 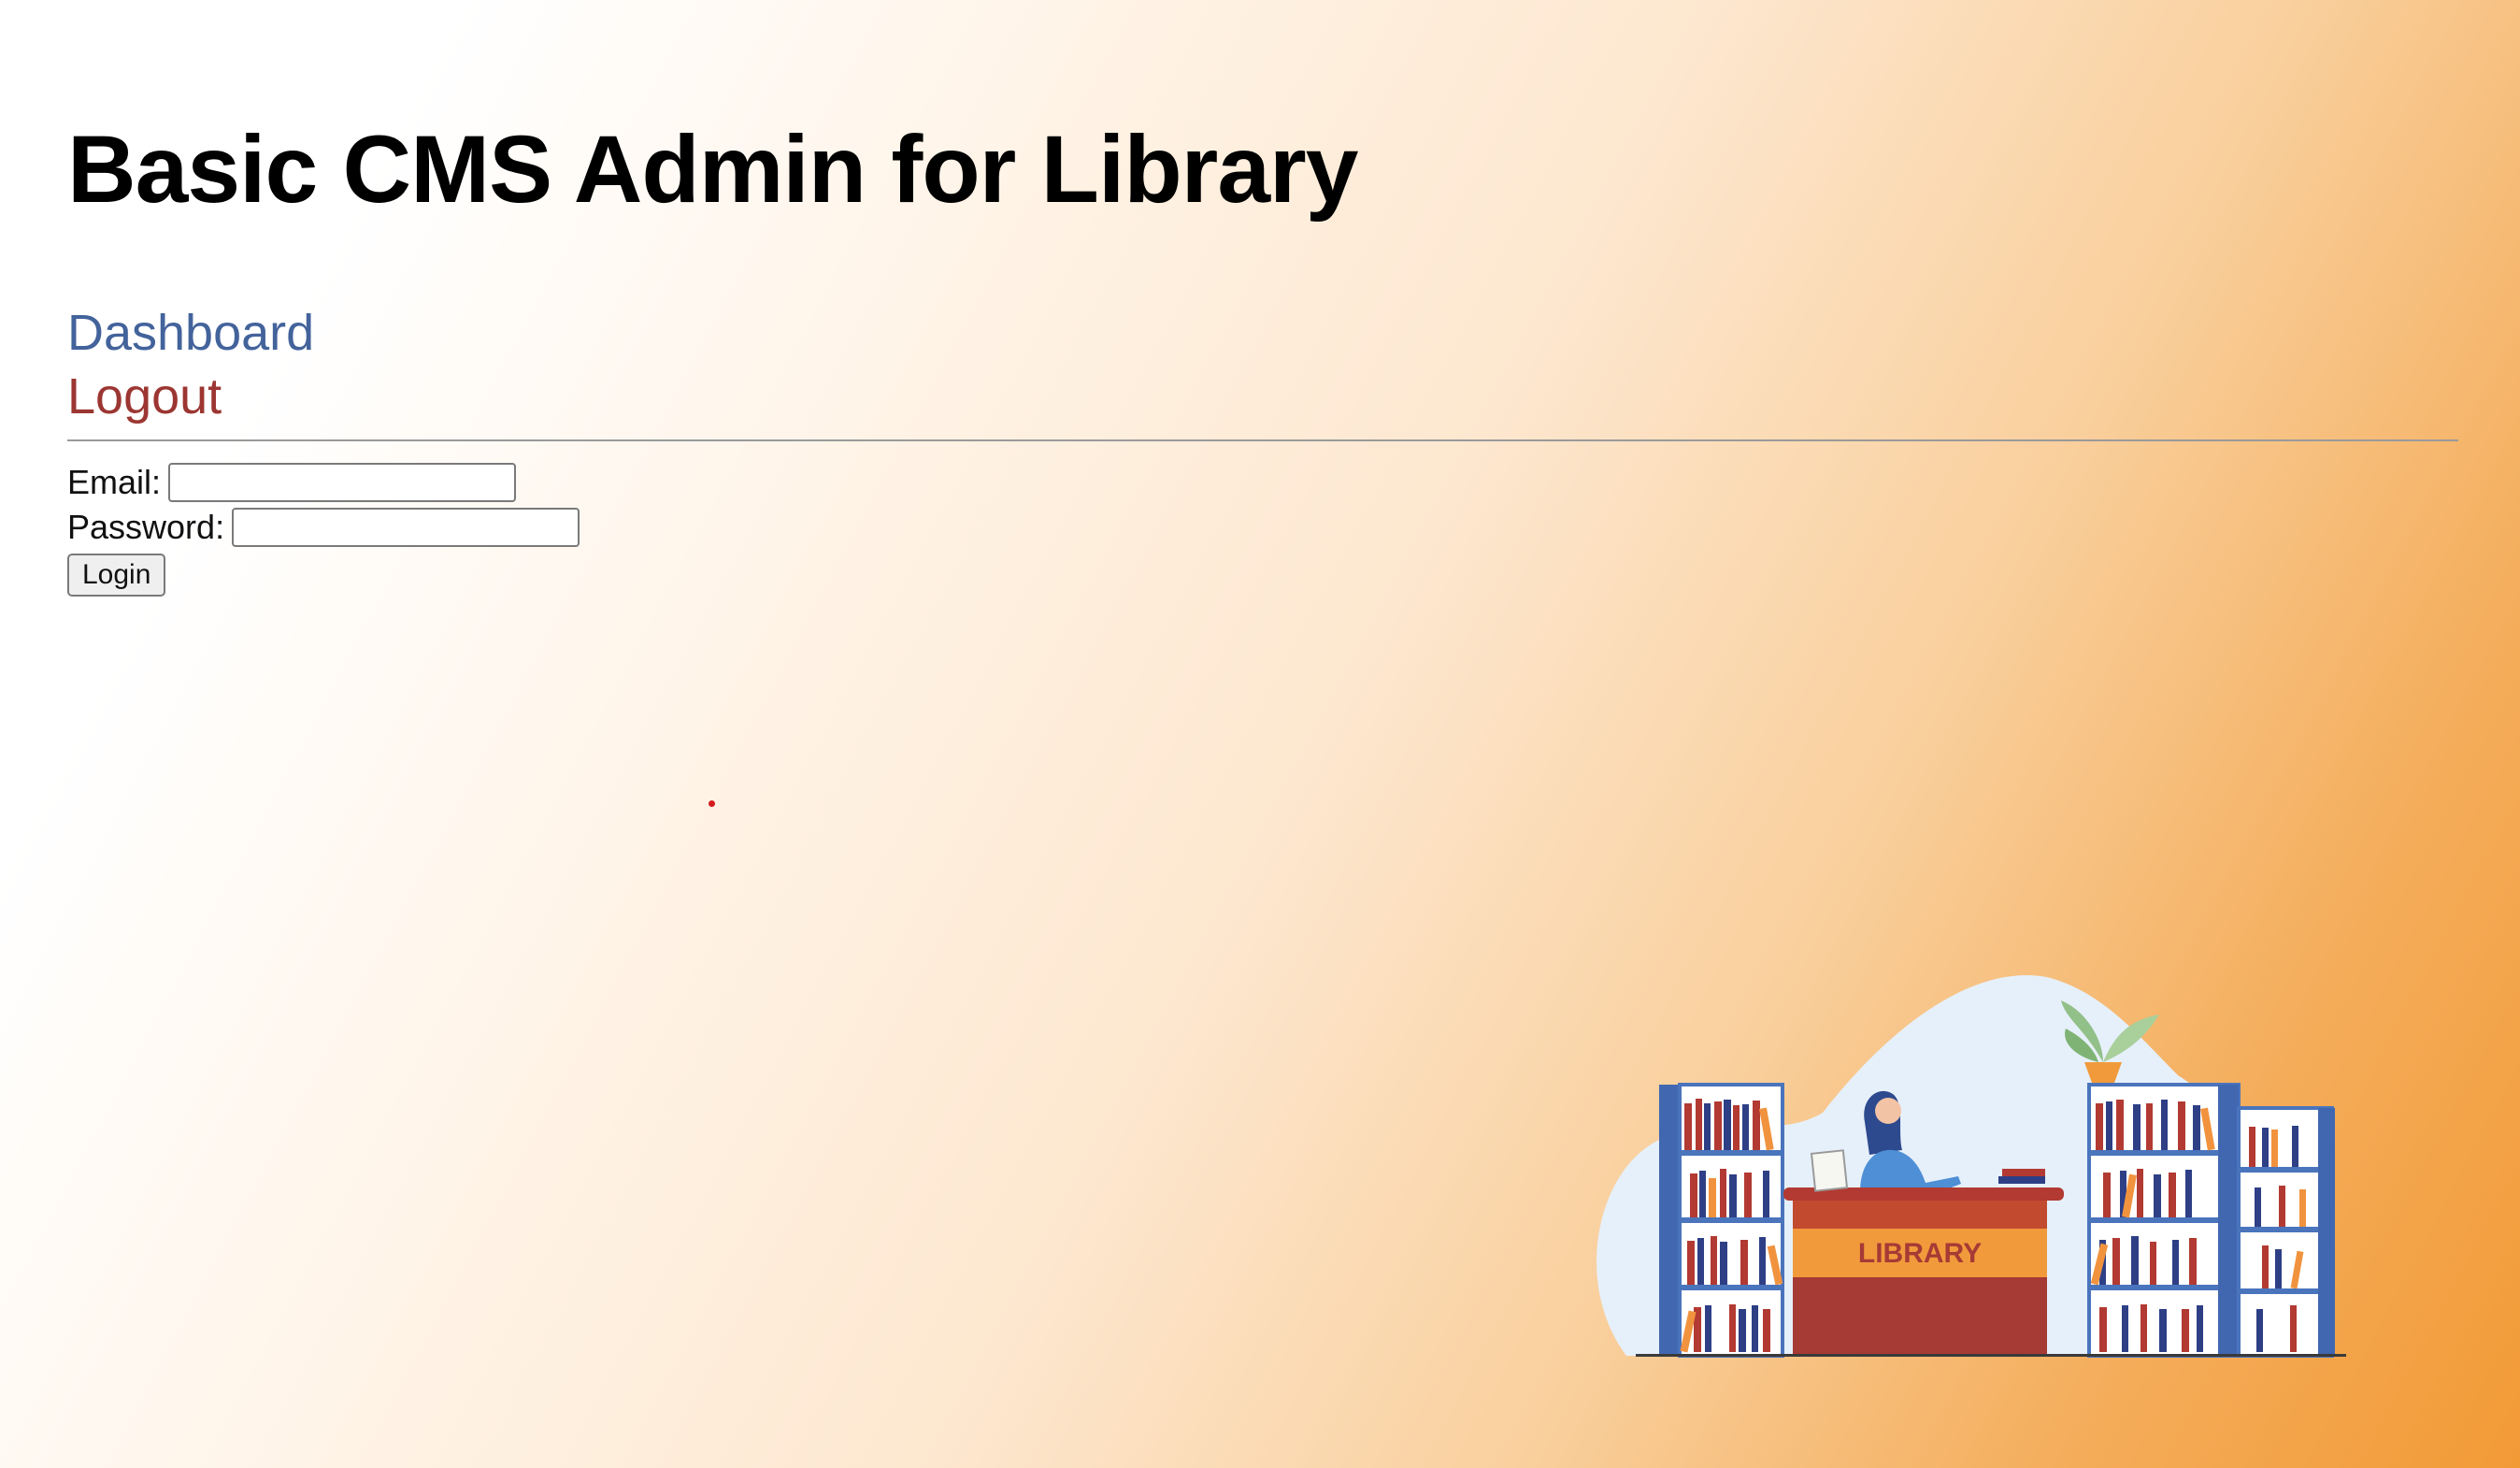 I want to click on logout-link: Logout, so click(x=190, y=397).